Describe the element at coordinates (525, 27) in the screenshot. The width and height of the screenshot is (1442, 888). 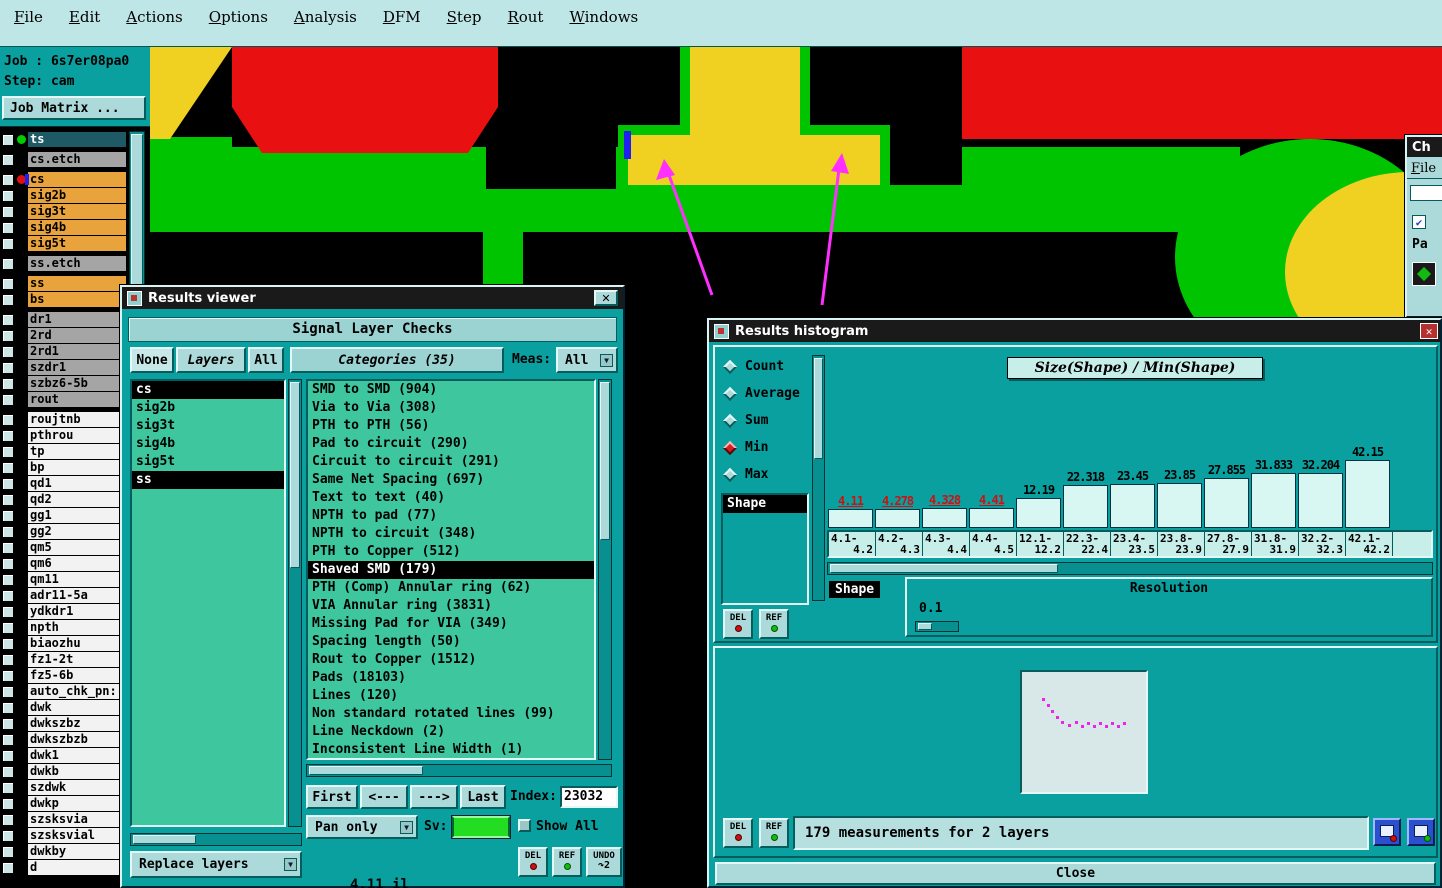
I see `menu-item-rout: Rout` at that location.